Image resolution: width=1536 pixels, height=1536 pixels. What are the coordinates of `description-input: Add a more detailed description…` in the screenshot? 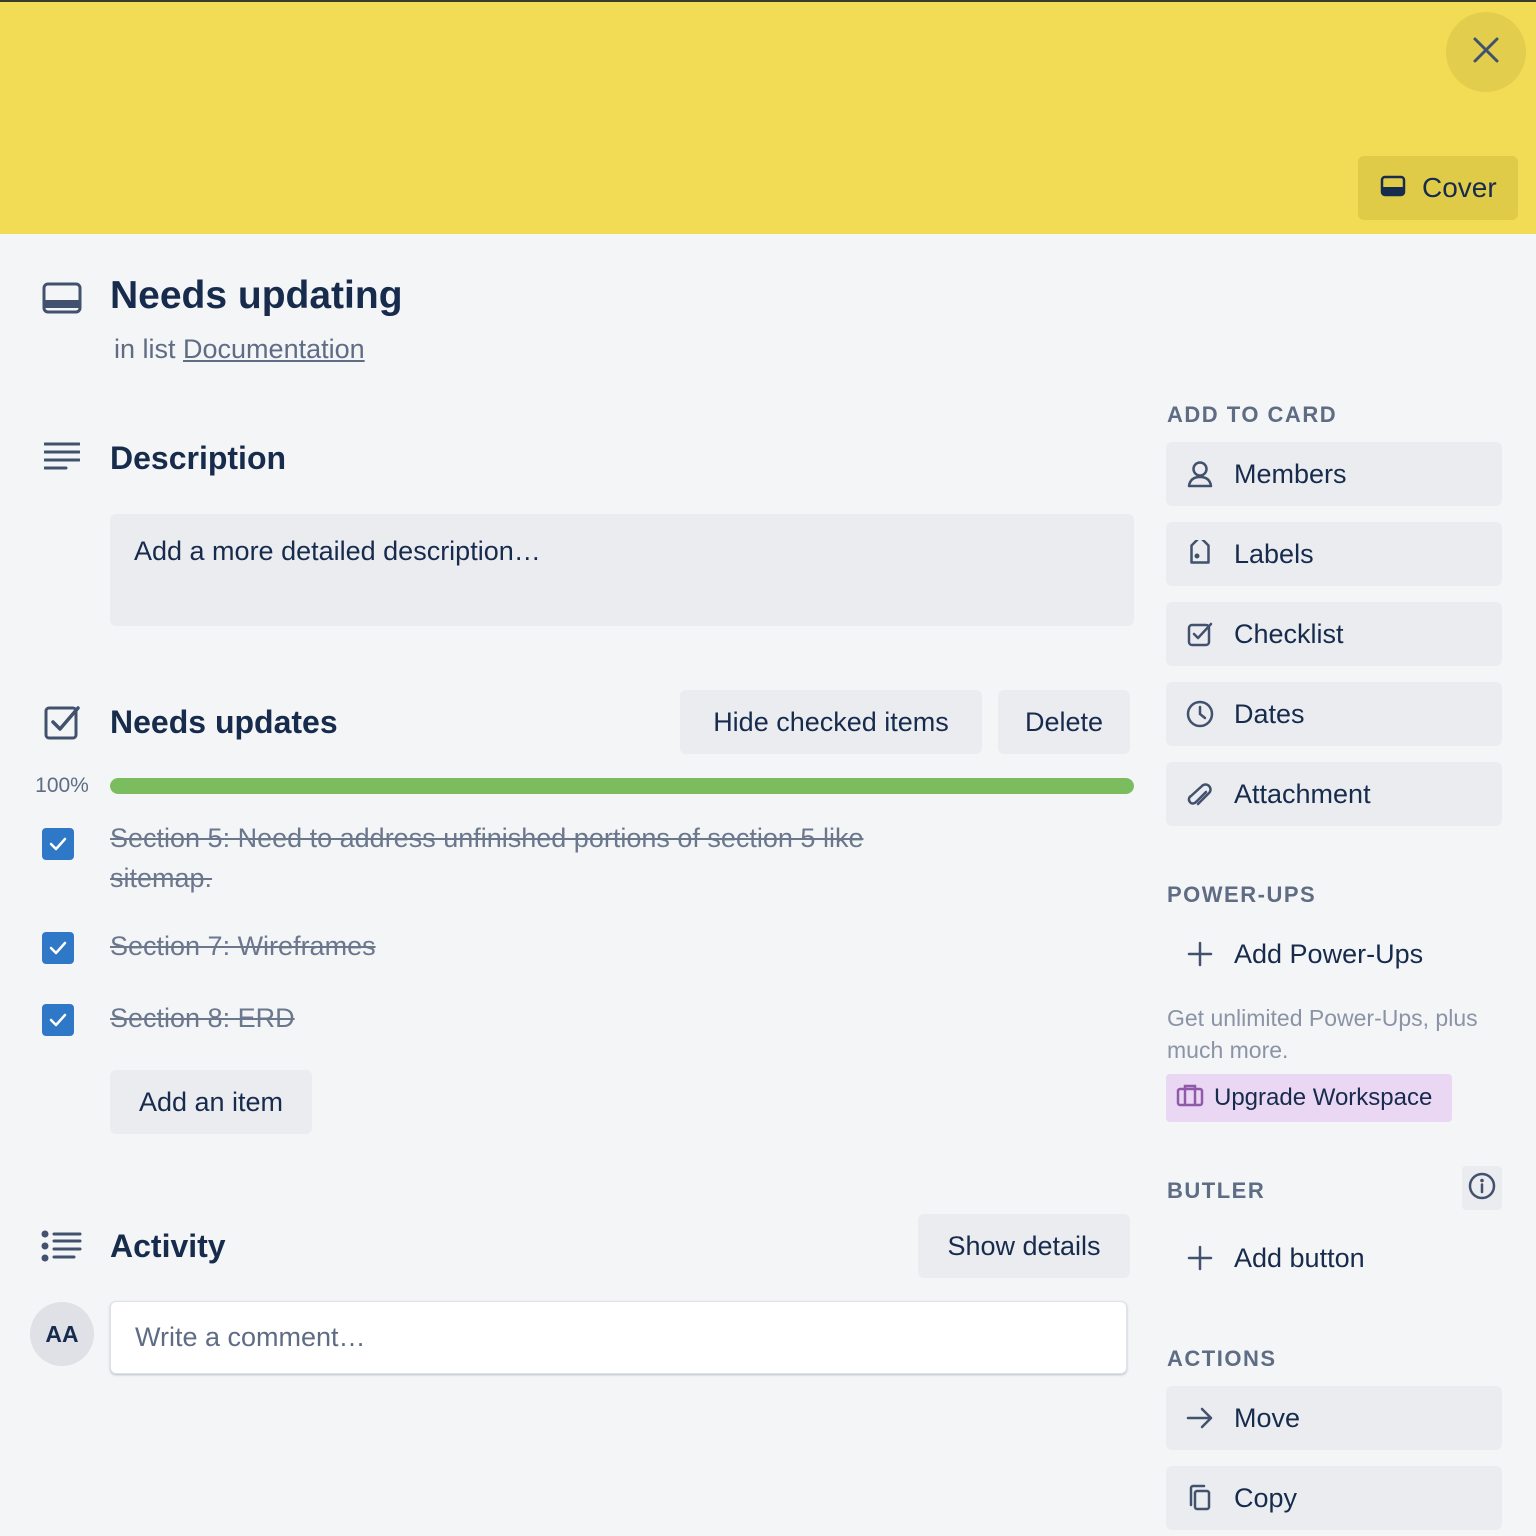 It's located at (622, 570).